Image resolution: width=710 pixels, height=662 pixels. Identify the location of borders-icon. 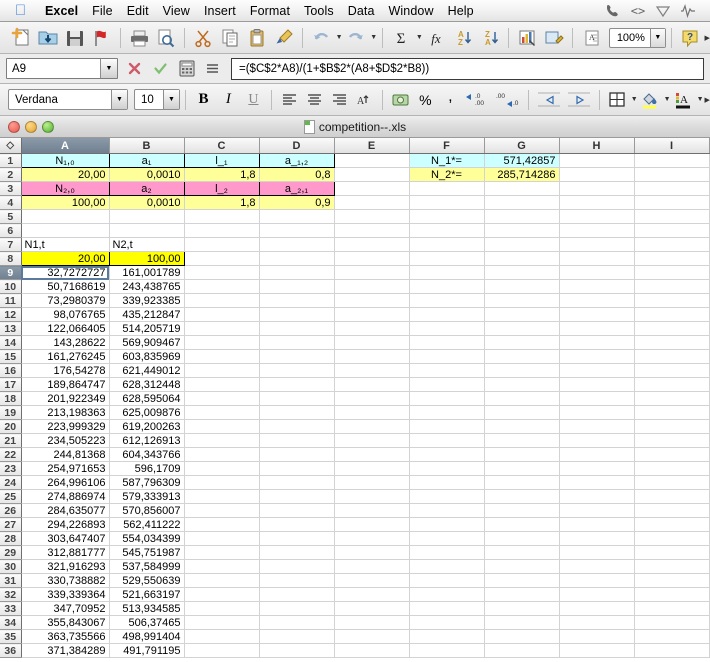
(617, 100).